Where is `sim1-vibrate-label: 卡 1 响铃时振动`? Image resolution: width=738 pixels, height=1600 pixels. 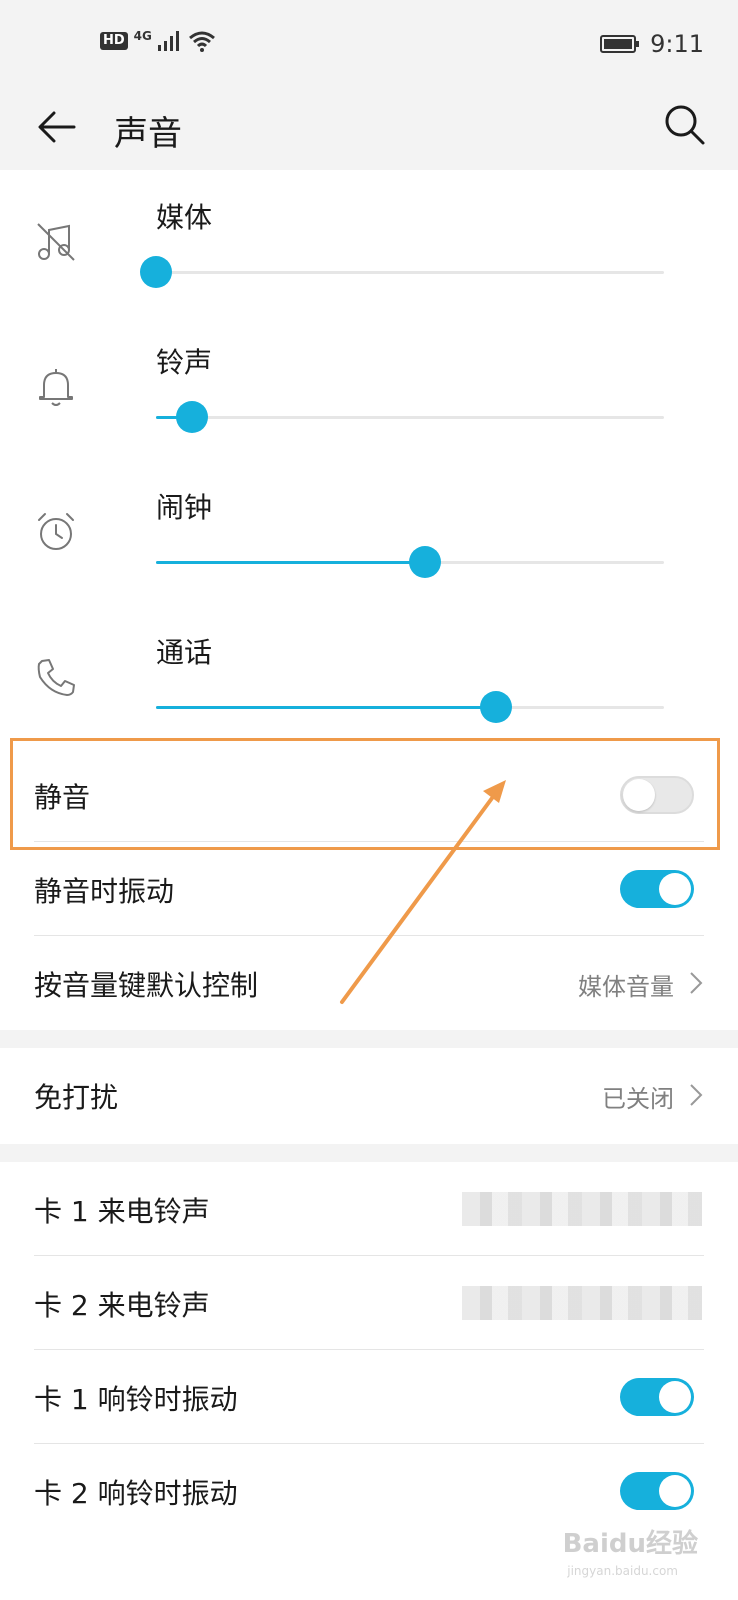
sim1-vibrate-label: 卡 1 响铃时振动 is located at coordinates (136, 1399).